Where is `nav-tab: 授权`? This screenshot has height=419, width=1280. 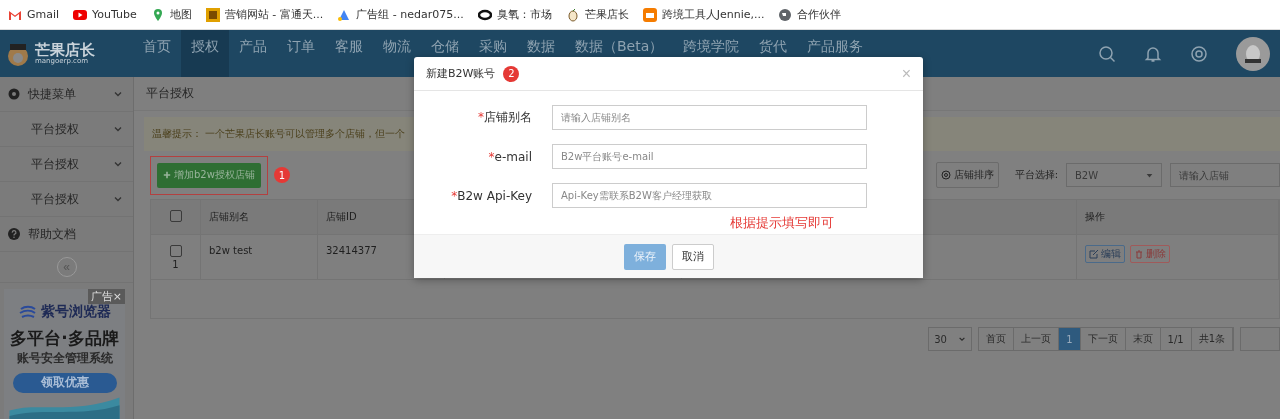
nav-tab: 授权 is located at coordinates (205, 53).